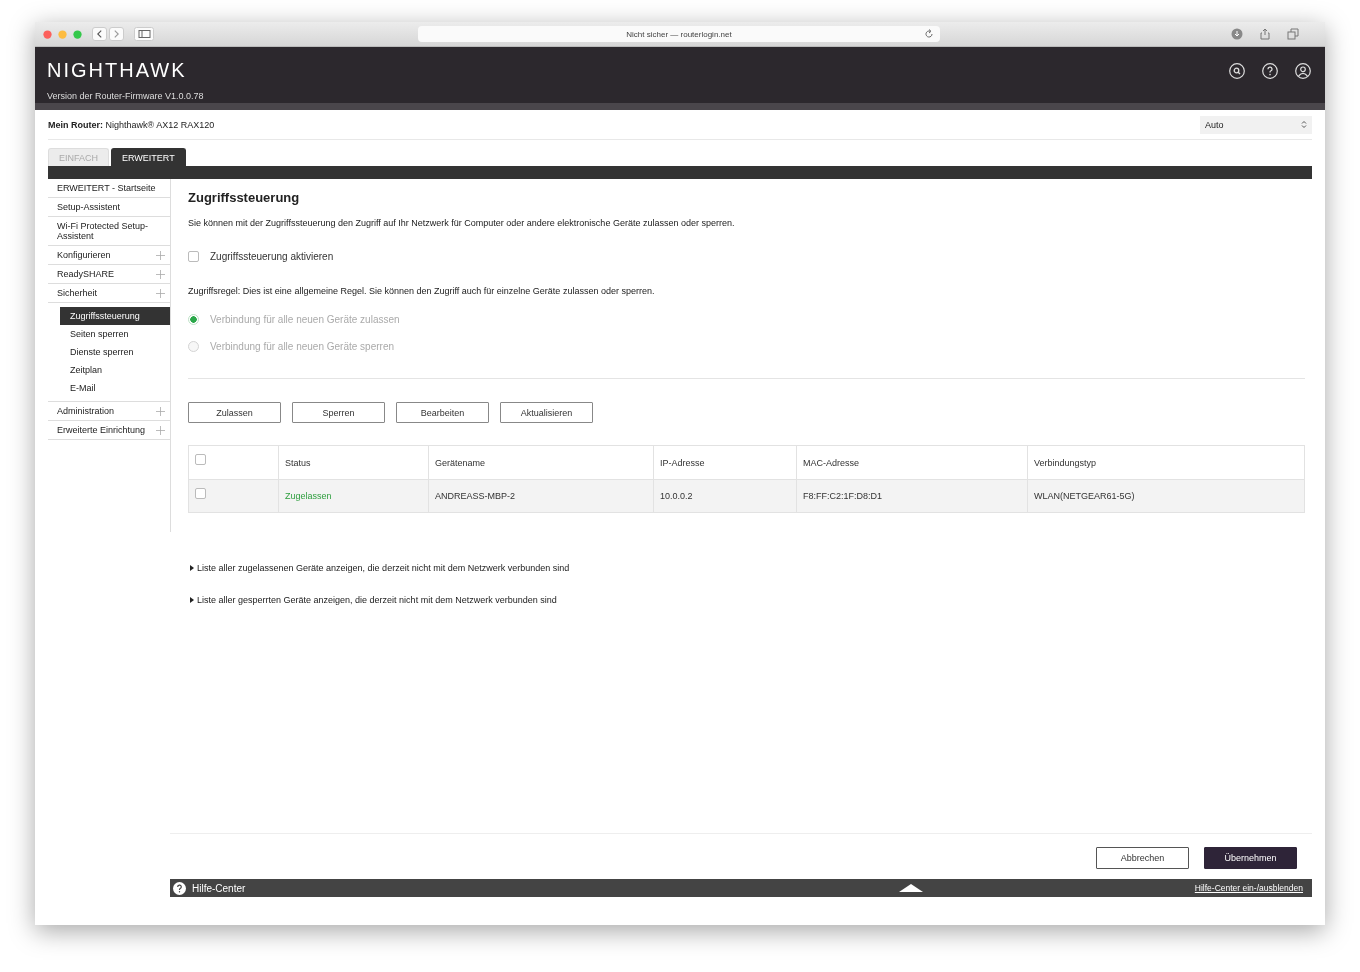  Describe the element at coordinates (117, 70) in the screenshot. I see `logo: NIGHTHAWK` at that location.